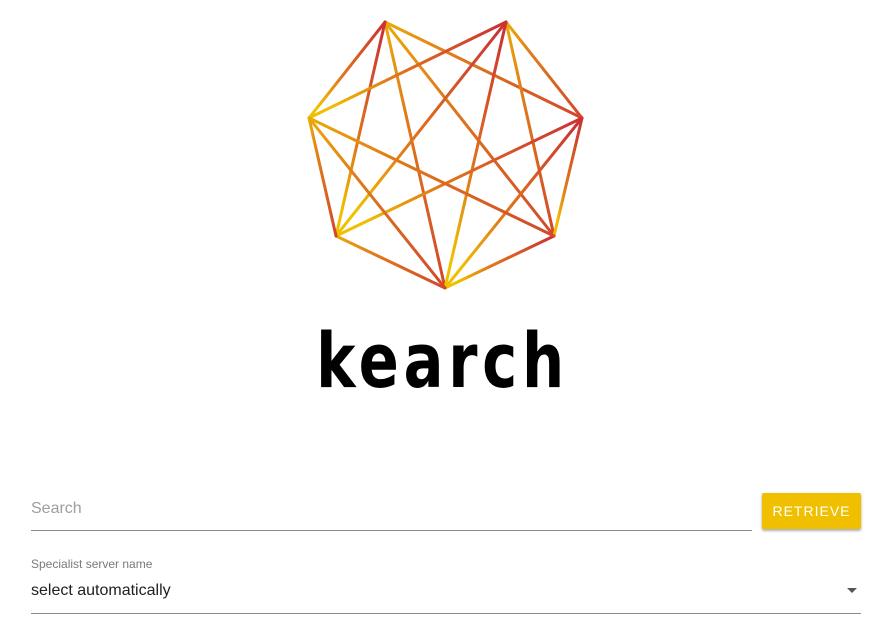 The width and height of the screenshot is (883, 641). I want to click on retrieve-button: RETRIEVE, so click(811, 511).